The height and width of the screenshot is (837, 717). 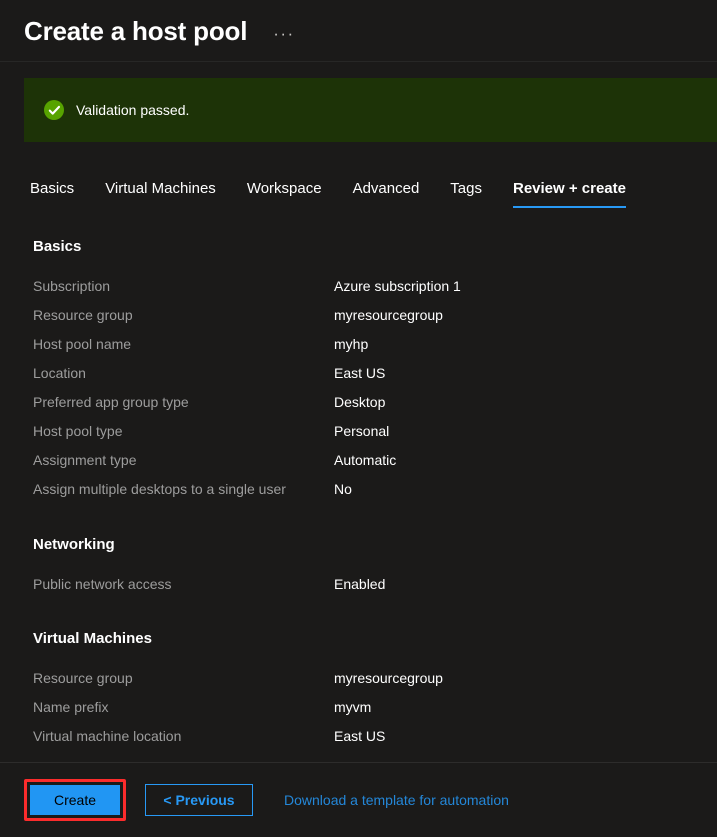 What do you see at coordinates (283, 33) in the screenshot?
I see `more-options-icon: ···` at bounding box center [283, 33].